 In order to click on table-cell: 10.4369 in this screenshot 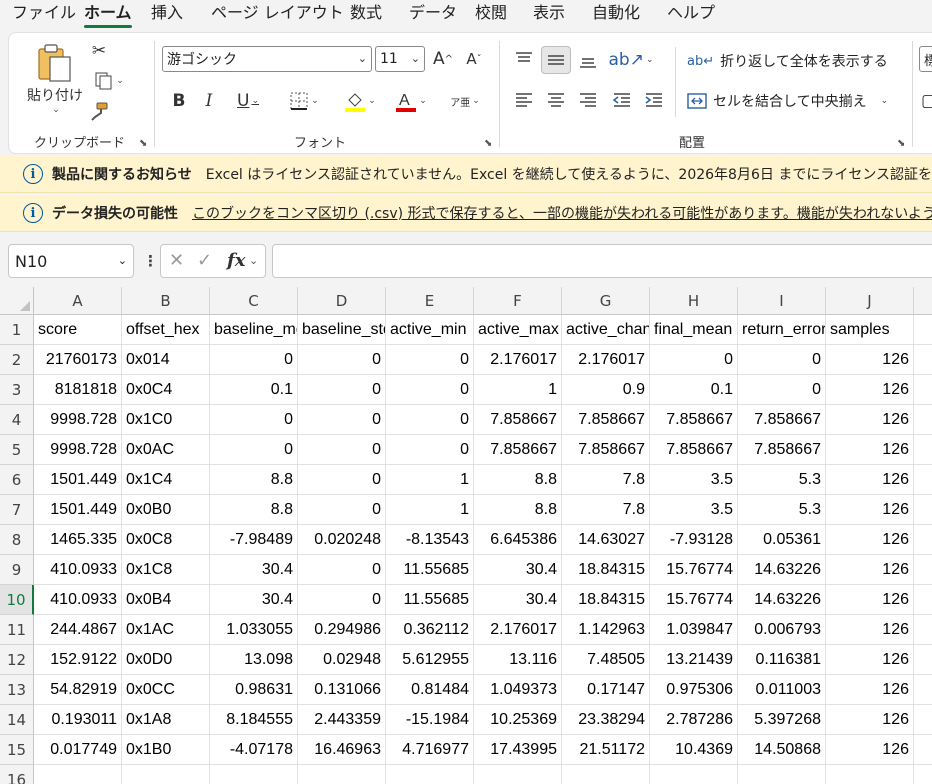, I will do `click(694, 750)`.